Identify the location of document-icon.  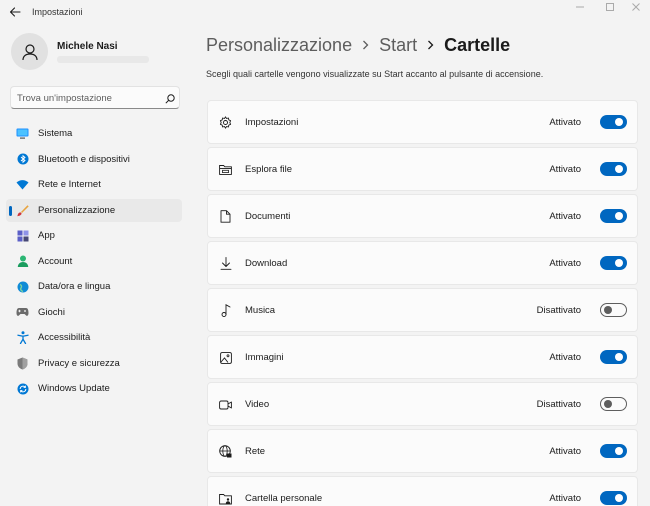
(225, 216).